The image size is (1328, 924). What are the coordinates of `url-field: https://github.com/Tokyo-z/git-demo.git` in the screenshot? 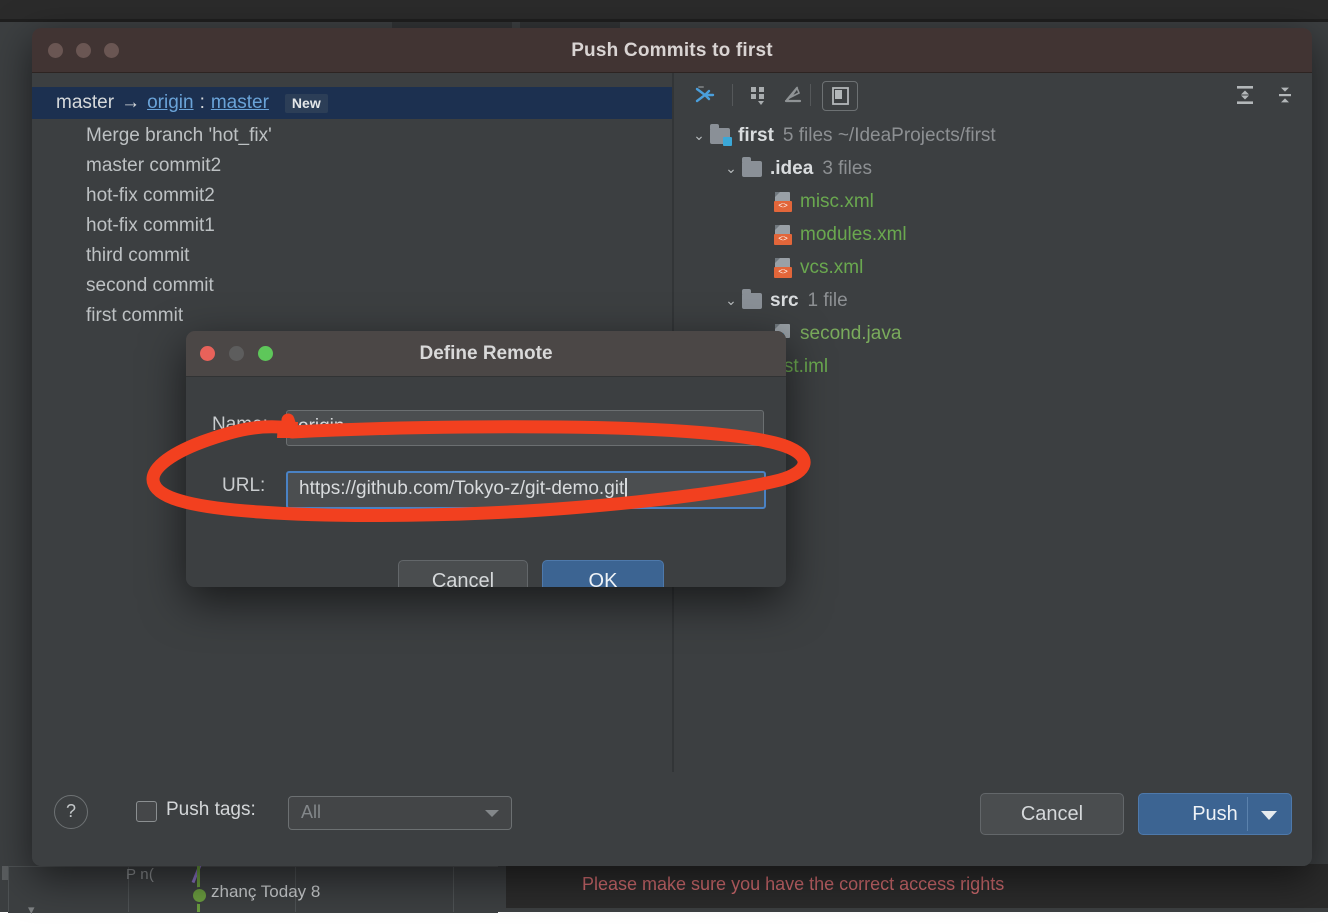 It's located at (526, 490).